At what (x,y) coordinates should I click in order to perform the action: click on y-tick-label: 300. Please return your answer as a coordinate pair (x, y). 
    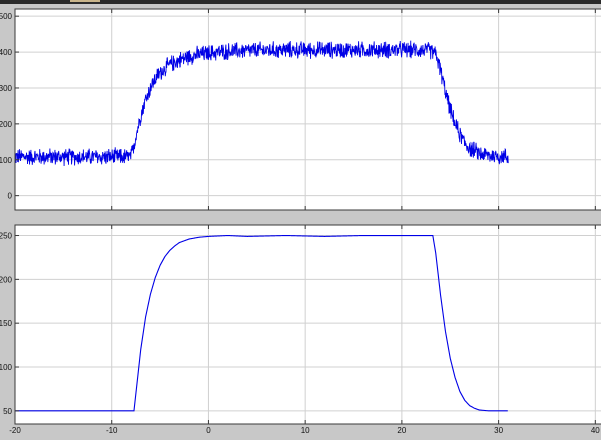
    Looking at the image, I should click on (6, 88).